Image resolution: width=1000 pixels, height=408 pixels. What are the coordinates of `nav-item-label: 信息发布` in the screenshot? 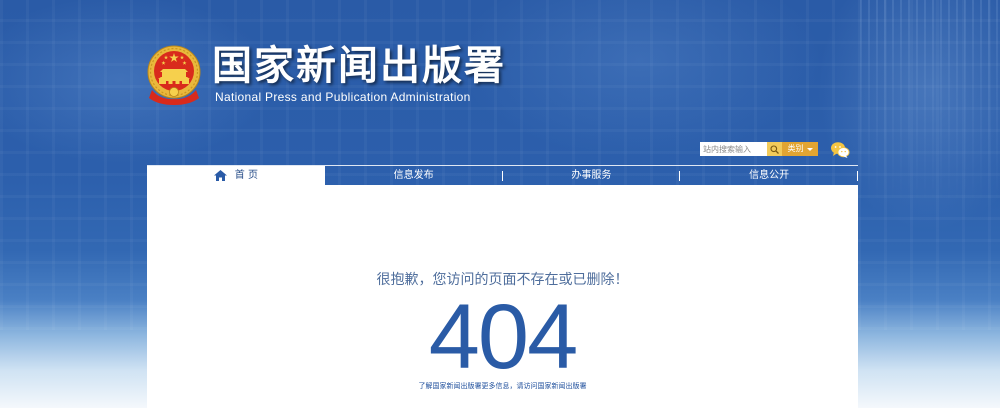 It's located at (413, 175).